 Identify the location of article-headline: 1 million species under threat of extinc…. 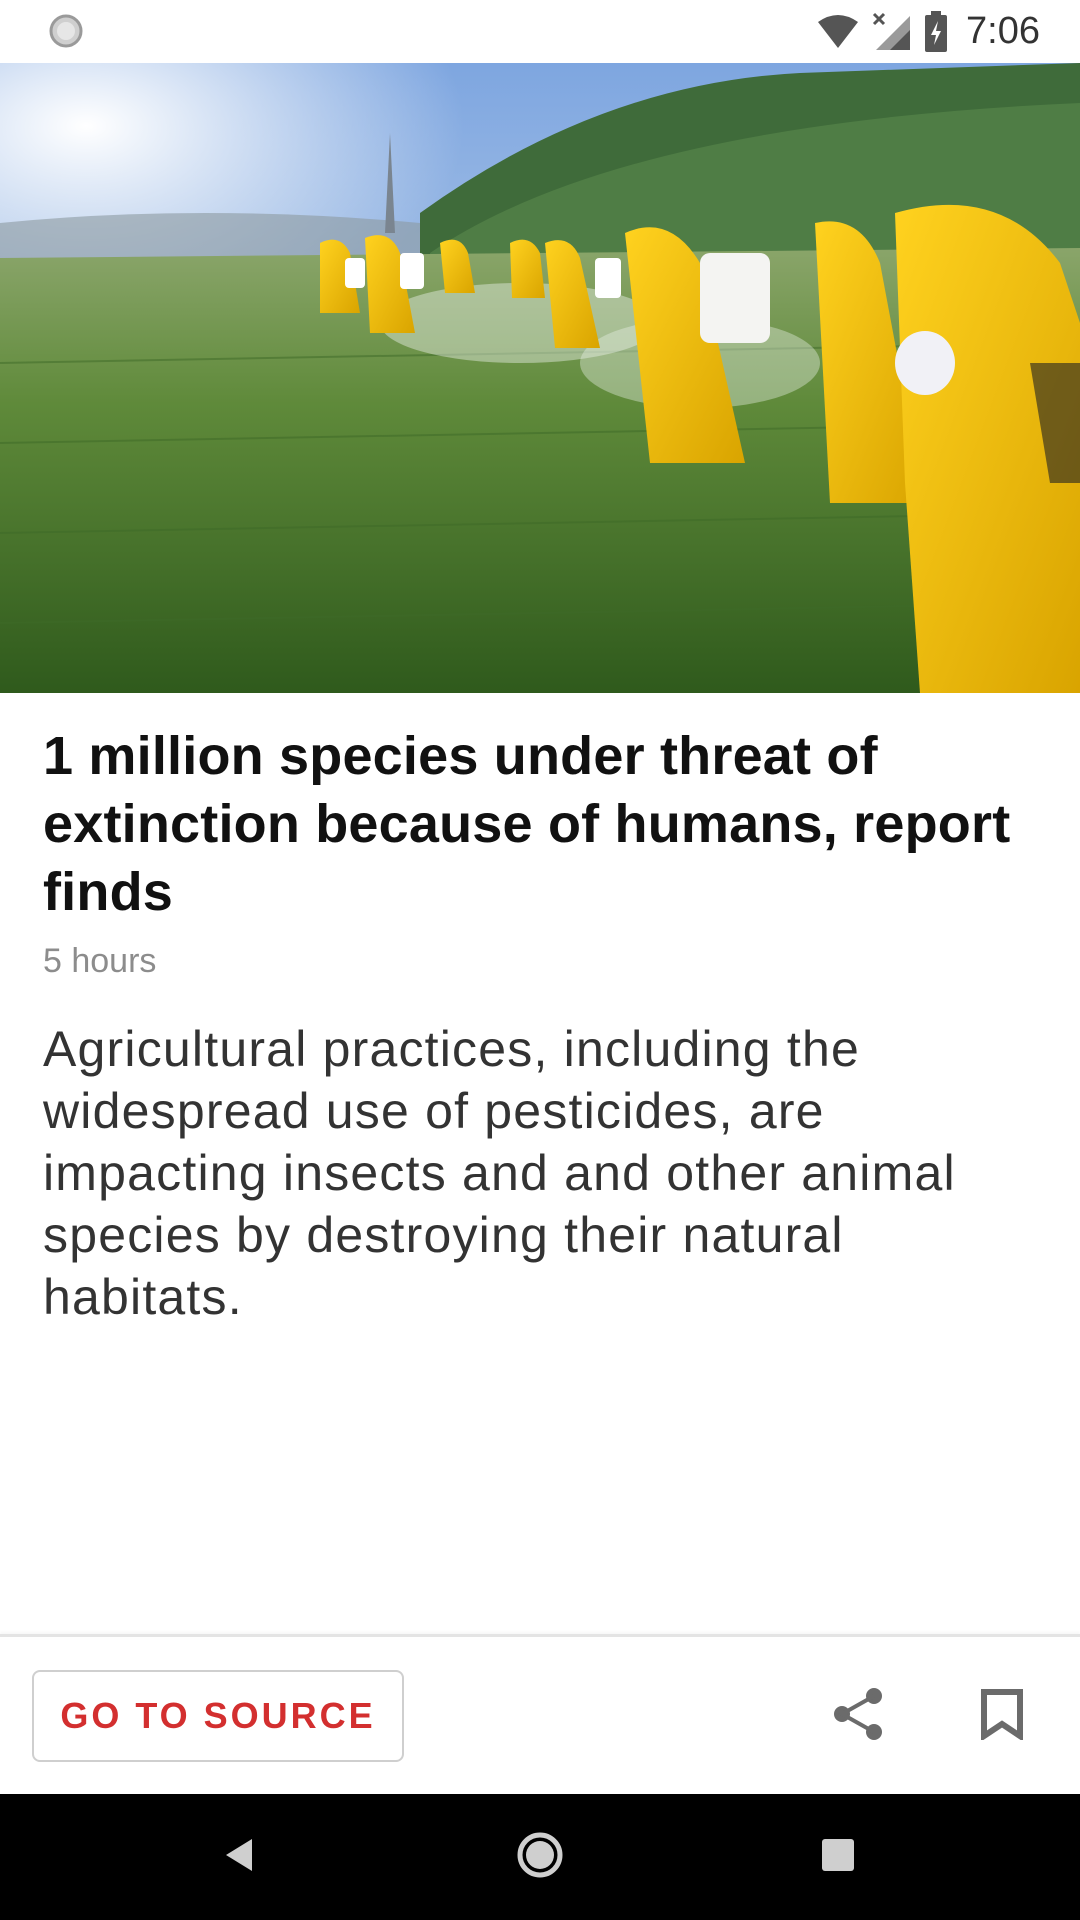
(543, 824).